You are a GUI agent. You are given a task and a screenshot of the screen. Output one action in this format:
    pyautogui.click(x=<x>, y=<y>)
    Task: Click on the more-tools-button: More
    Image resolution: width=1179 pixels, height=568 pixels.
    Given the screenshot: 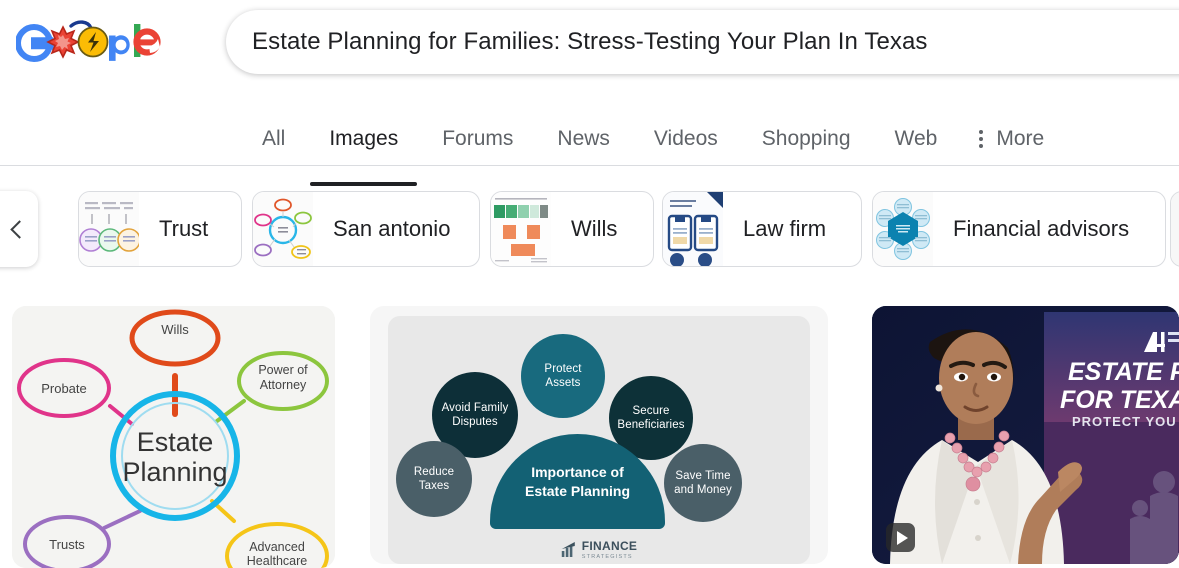 What is the action you would take?
    pyautogui.click(x=1006, y=139)
    